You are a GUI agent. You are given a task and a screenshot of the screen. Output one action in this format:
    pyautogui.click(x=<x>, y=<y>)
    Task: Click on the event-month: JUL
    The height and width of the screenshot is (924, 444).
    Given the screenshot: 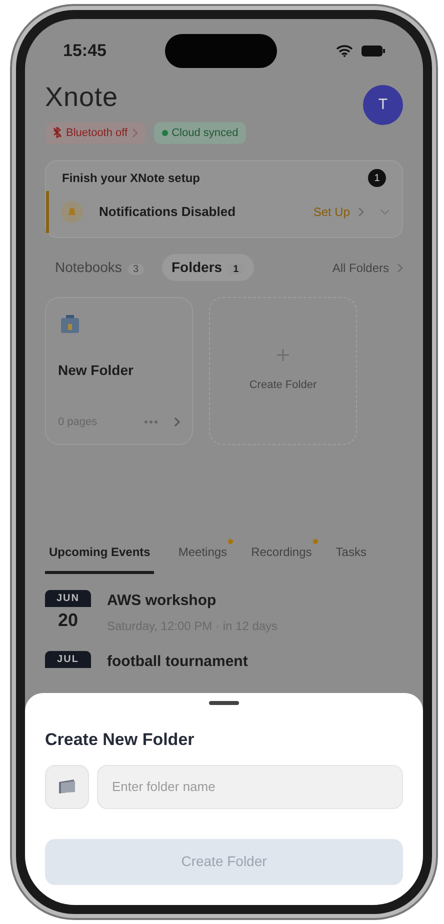 What is the action you would take?
    pyautogui.click(x=68, y=659)
    